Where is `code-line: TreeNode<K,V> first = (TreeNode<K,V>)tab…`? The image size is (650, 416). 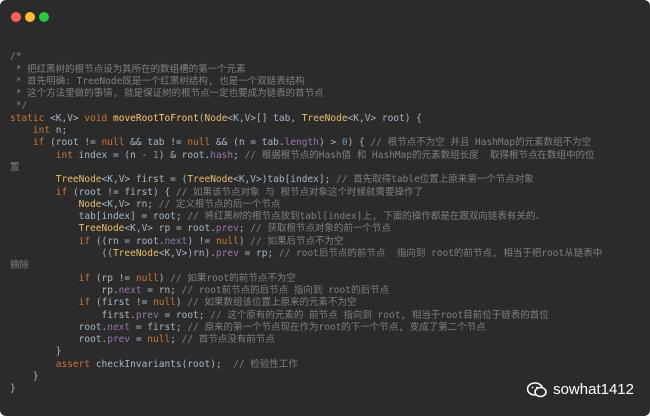 code-line: TreeNode<K,V> first = (TreeNode<K,V>)tab… is located at coordinates (294, 180).